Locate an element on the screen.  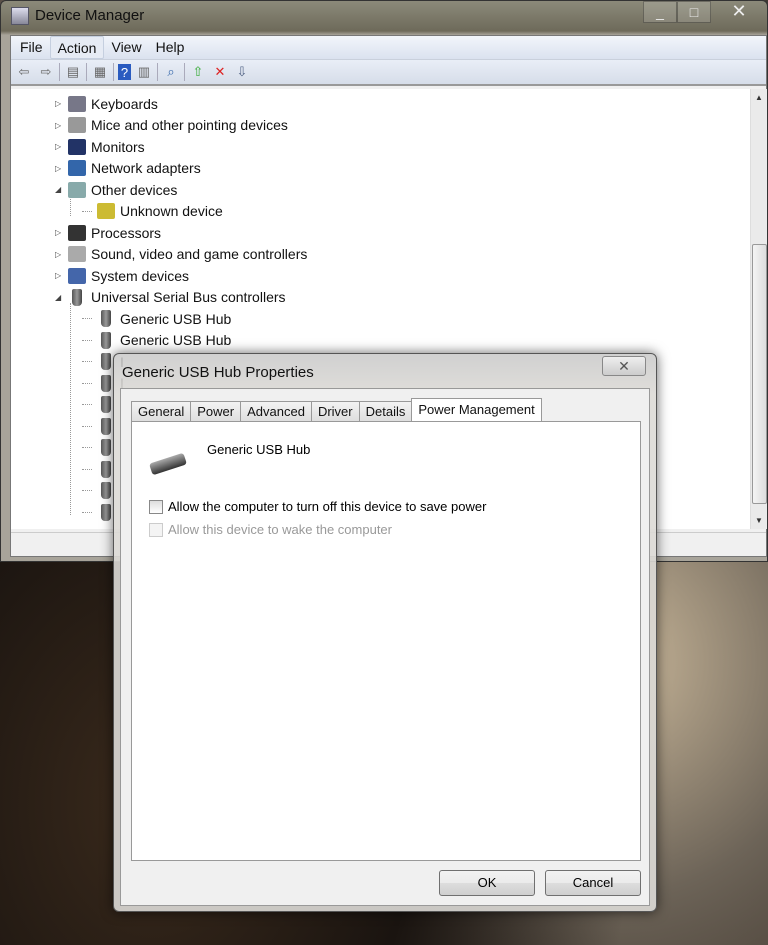
tab-advanced: Advanced is located at coordinates (276, 412).